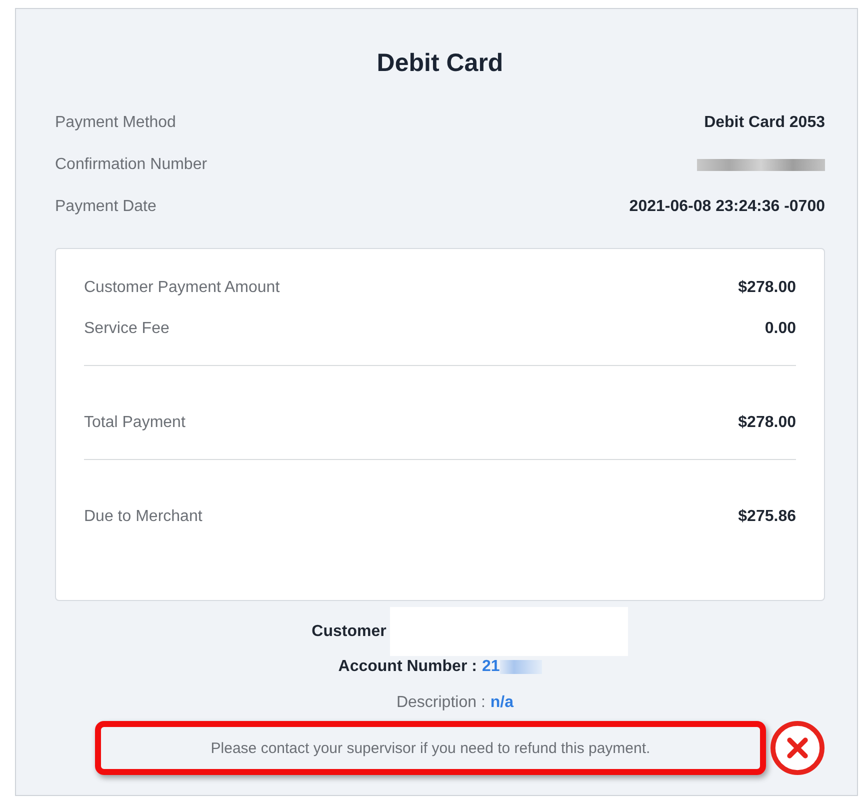 The height and width of the screenshot is (811, 868). What do you see at coordinates (440, 63) in the screenshot?
I see `receipt-title: Debit Card` at bounding box center [440, 63].